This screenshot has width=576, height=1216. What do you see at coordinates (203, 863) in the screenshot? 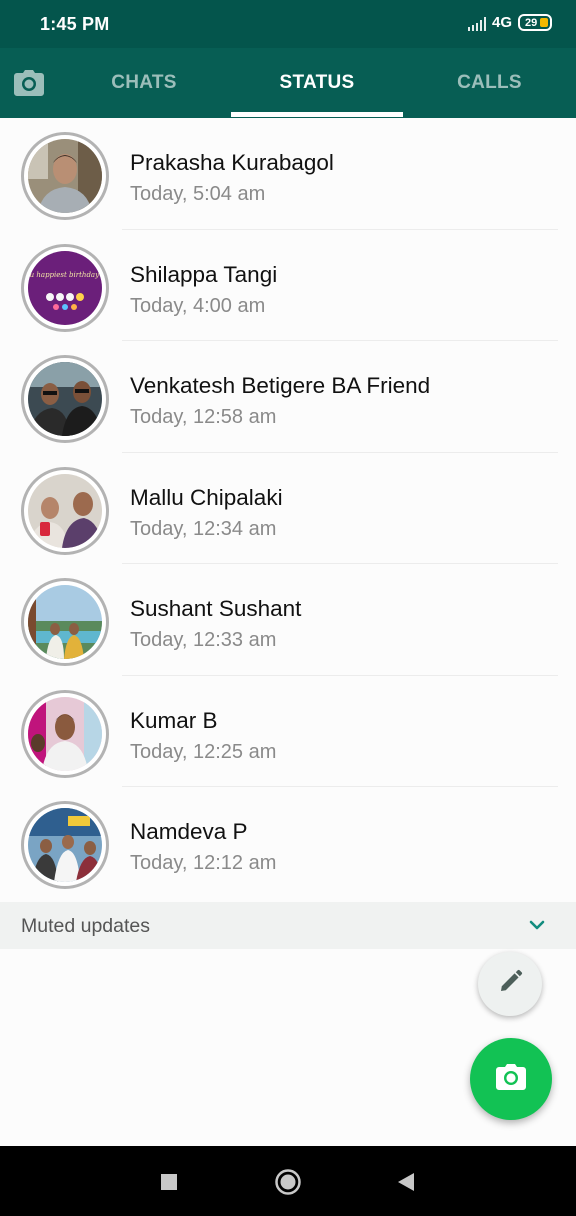
I see `status-time: Today, 12:12 am` at bounding box center [203, 863].